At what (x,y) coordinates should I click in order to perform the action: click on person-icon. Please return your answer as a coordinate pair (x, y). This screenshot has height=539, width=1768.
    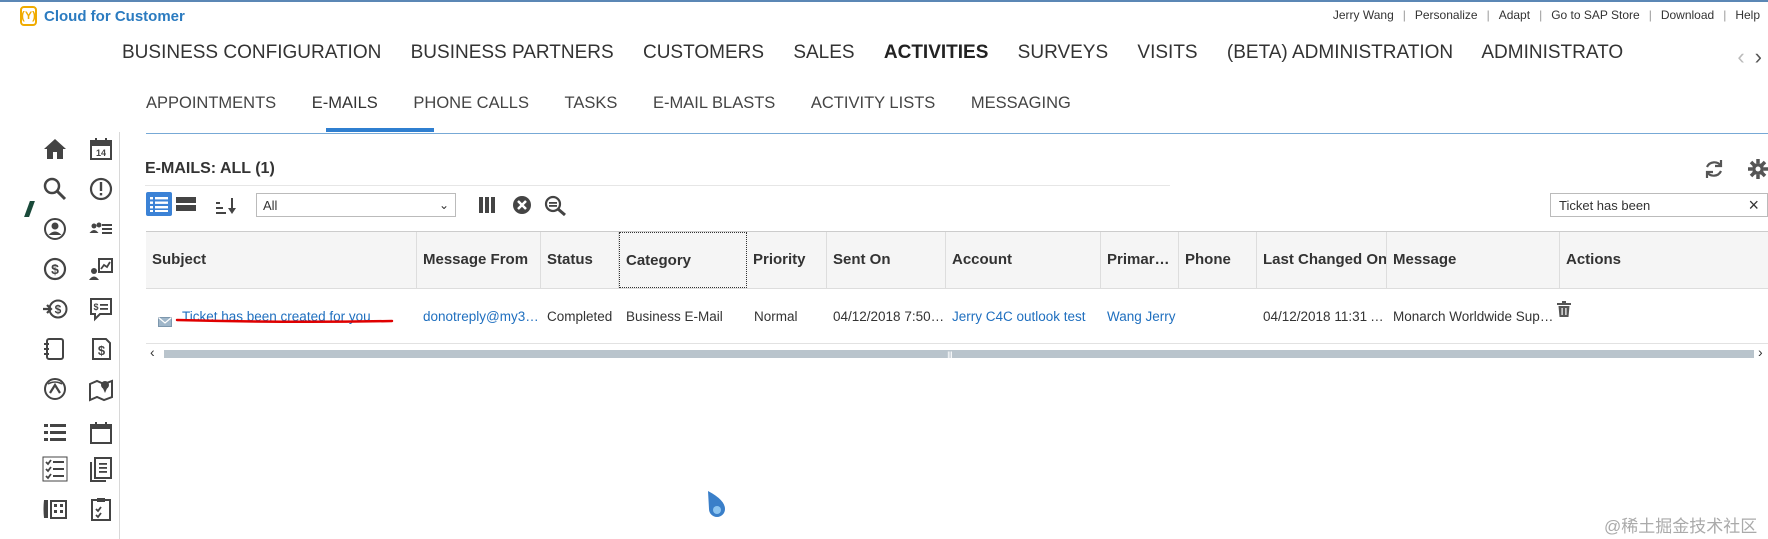
    Looking at the image, I should click on (55, 229).